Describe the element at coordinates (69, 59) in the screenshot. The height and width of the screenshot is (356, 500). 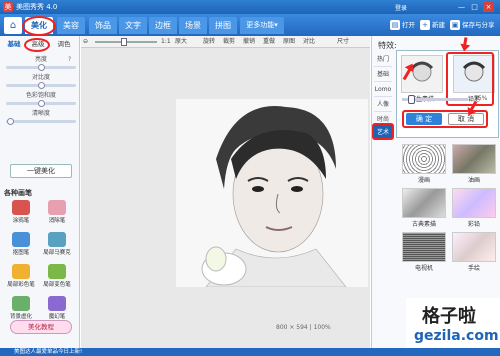
I see `help-icon: ?` at that location.